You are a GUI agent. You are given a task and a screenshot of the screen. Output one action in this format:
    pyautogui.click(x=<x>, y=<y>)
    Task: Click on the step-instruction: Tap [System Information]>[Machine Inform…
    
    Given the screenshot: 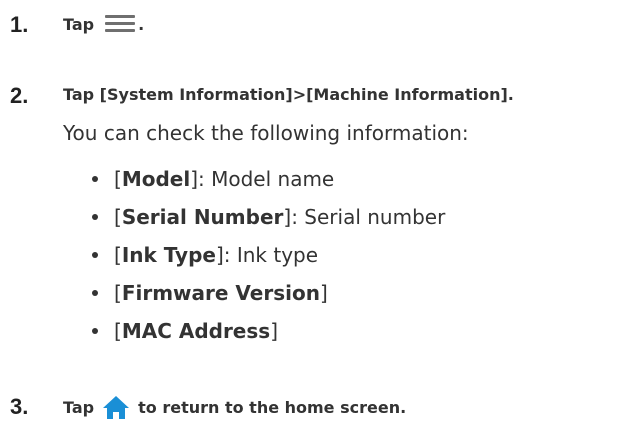 What is the action you would take?
    pyautogui.click(x=288, y=94)
    